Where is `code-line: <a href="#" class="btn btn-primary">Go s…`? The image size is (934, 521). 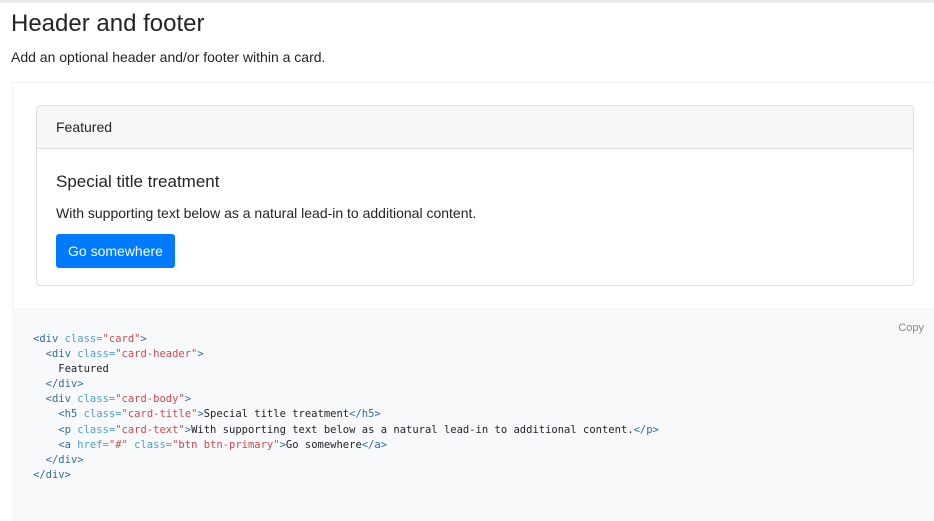
code-line: <a href="#" class="btn btn-primary">Go s… is located at coordinates (346, 445).